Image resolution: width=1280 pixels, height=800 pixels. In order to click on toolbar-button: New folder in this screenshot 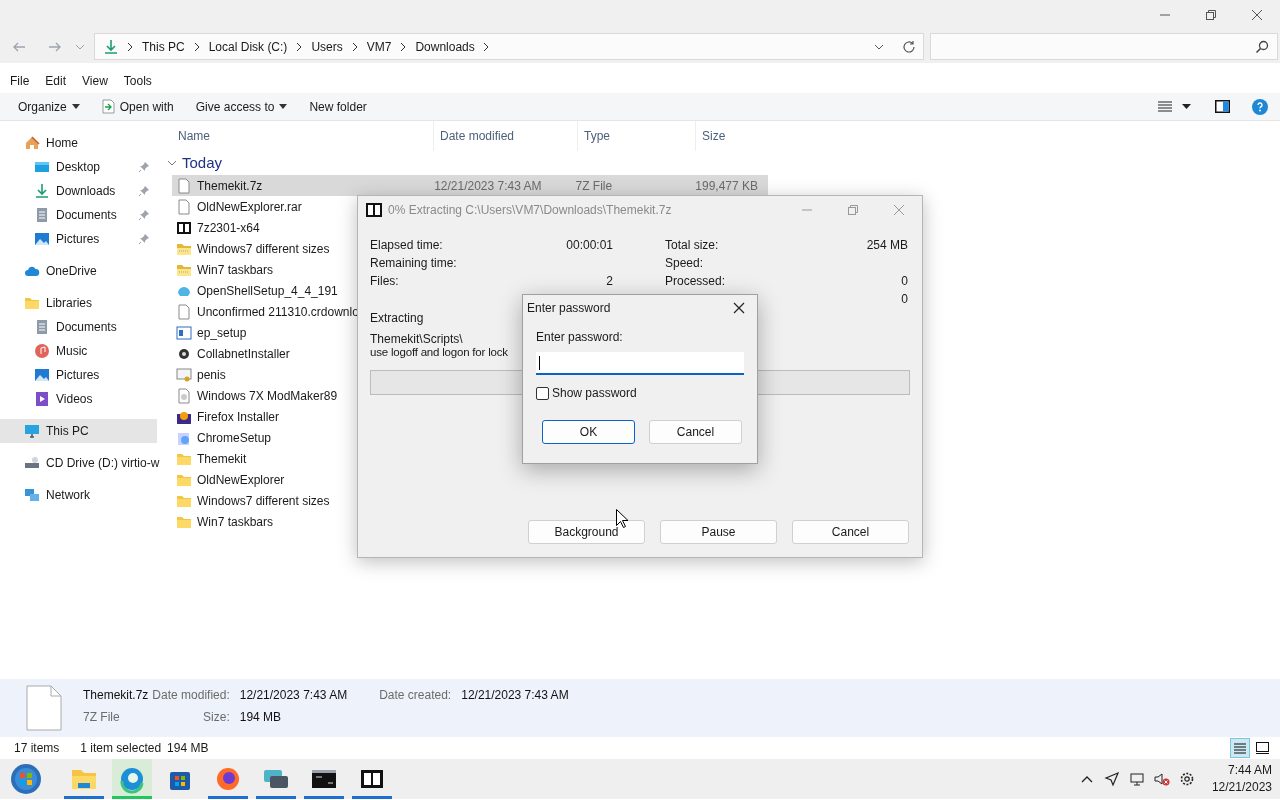, I will do `click(338, 106)`.